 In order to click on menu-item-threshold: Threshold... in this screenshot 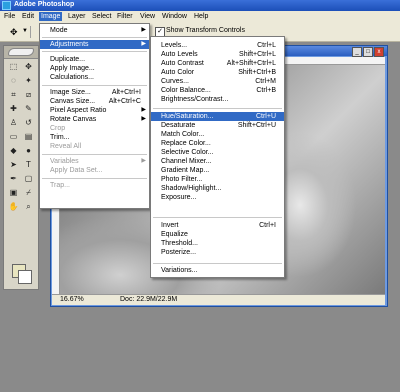, I will do `click(217, 243)`.